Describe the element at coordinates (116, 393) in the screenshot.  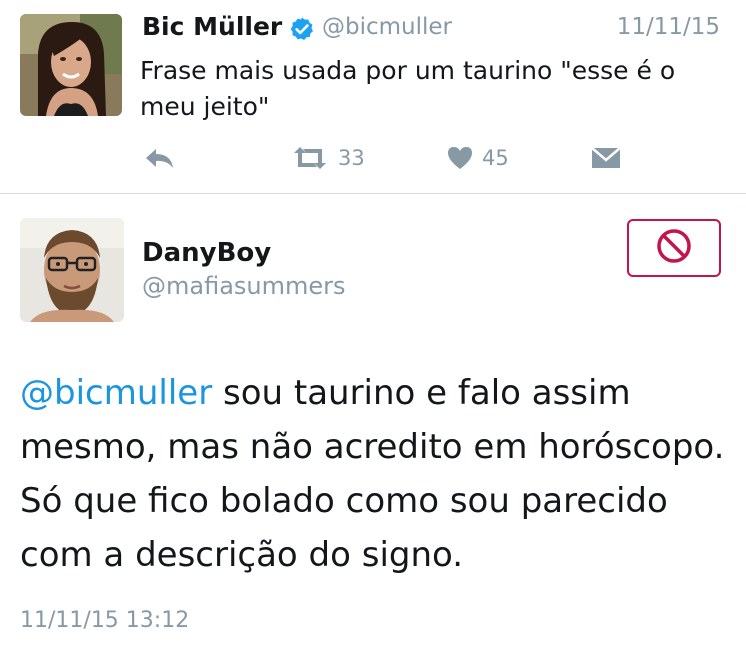
I see `mention-link: @bicmuller` at that location.